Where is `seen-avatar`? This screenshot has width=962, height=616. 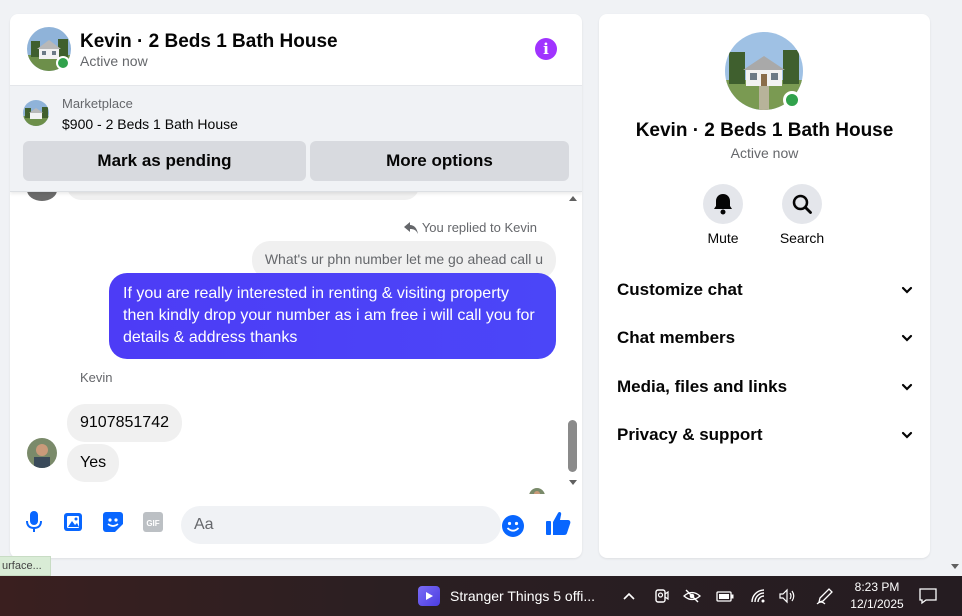 seen-avatar is located at coordinates (537, 491).